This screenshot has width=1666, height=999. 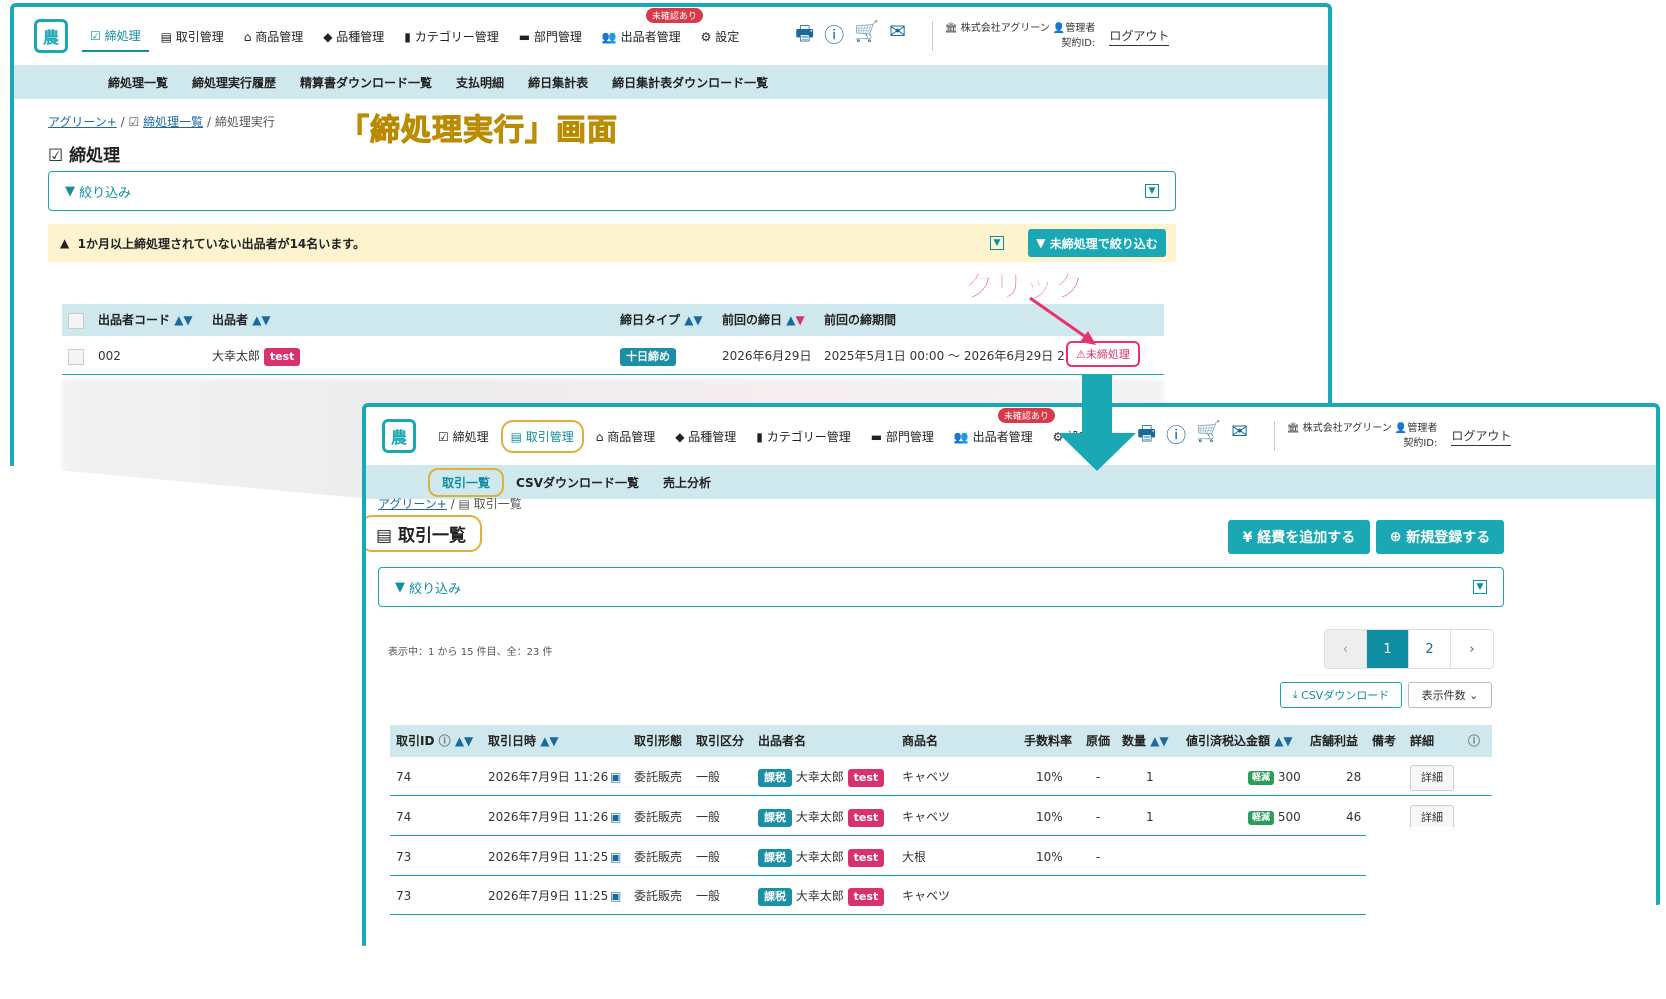 I want to click on user-icon: 👤, so click(x=1059, y=28).